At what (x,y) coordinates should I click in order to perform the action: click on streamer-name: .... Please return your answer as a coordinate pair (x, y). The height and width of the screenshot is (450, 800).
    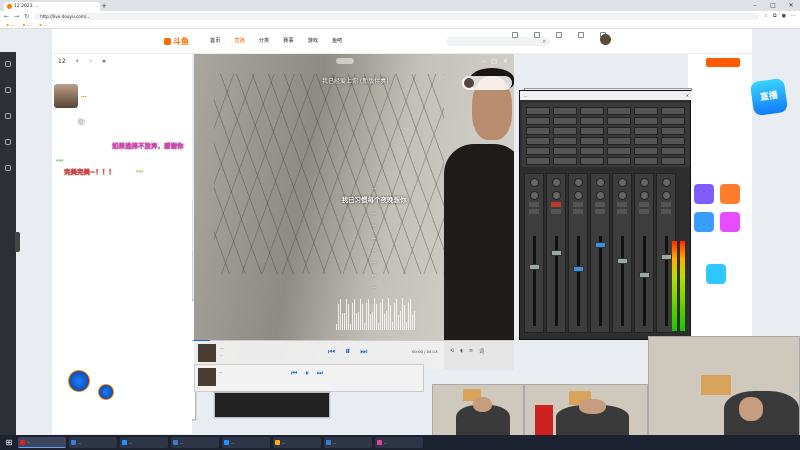
    Looking at the image, I should click on (84, 96).